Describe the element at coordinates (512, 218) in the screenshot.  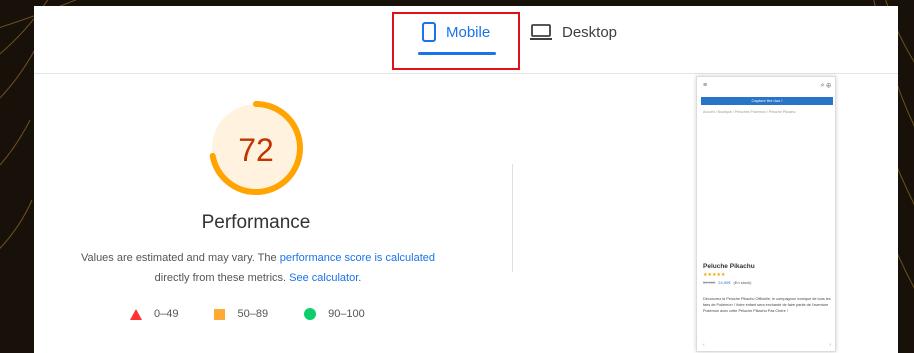
I see `section-divider` at that location.